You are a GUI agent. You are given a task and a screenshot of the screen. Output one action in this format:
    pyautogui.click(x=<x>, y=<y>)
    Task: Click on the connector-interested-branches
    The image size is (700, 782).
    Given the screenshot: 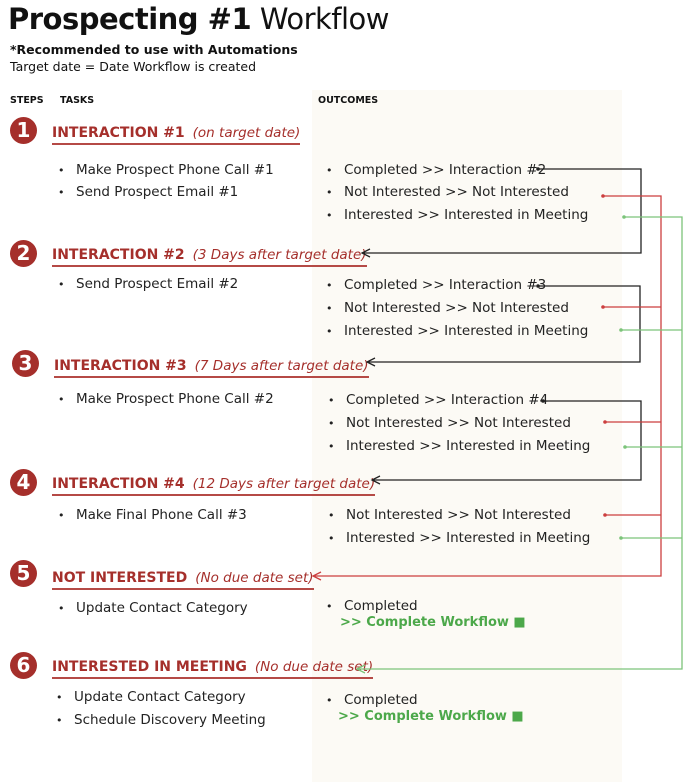 What is the action you would take?
    pyautogui.click(x=651, y=434)
    